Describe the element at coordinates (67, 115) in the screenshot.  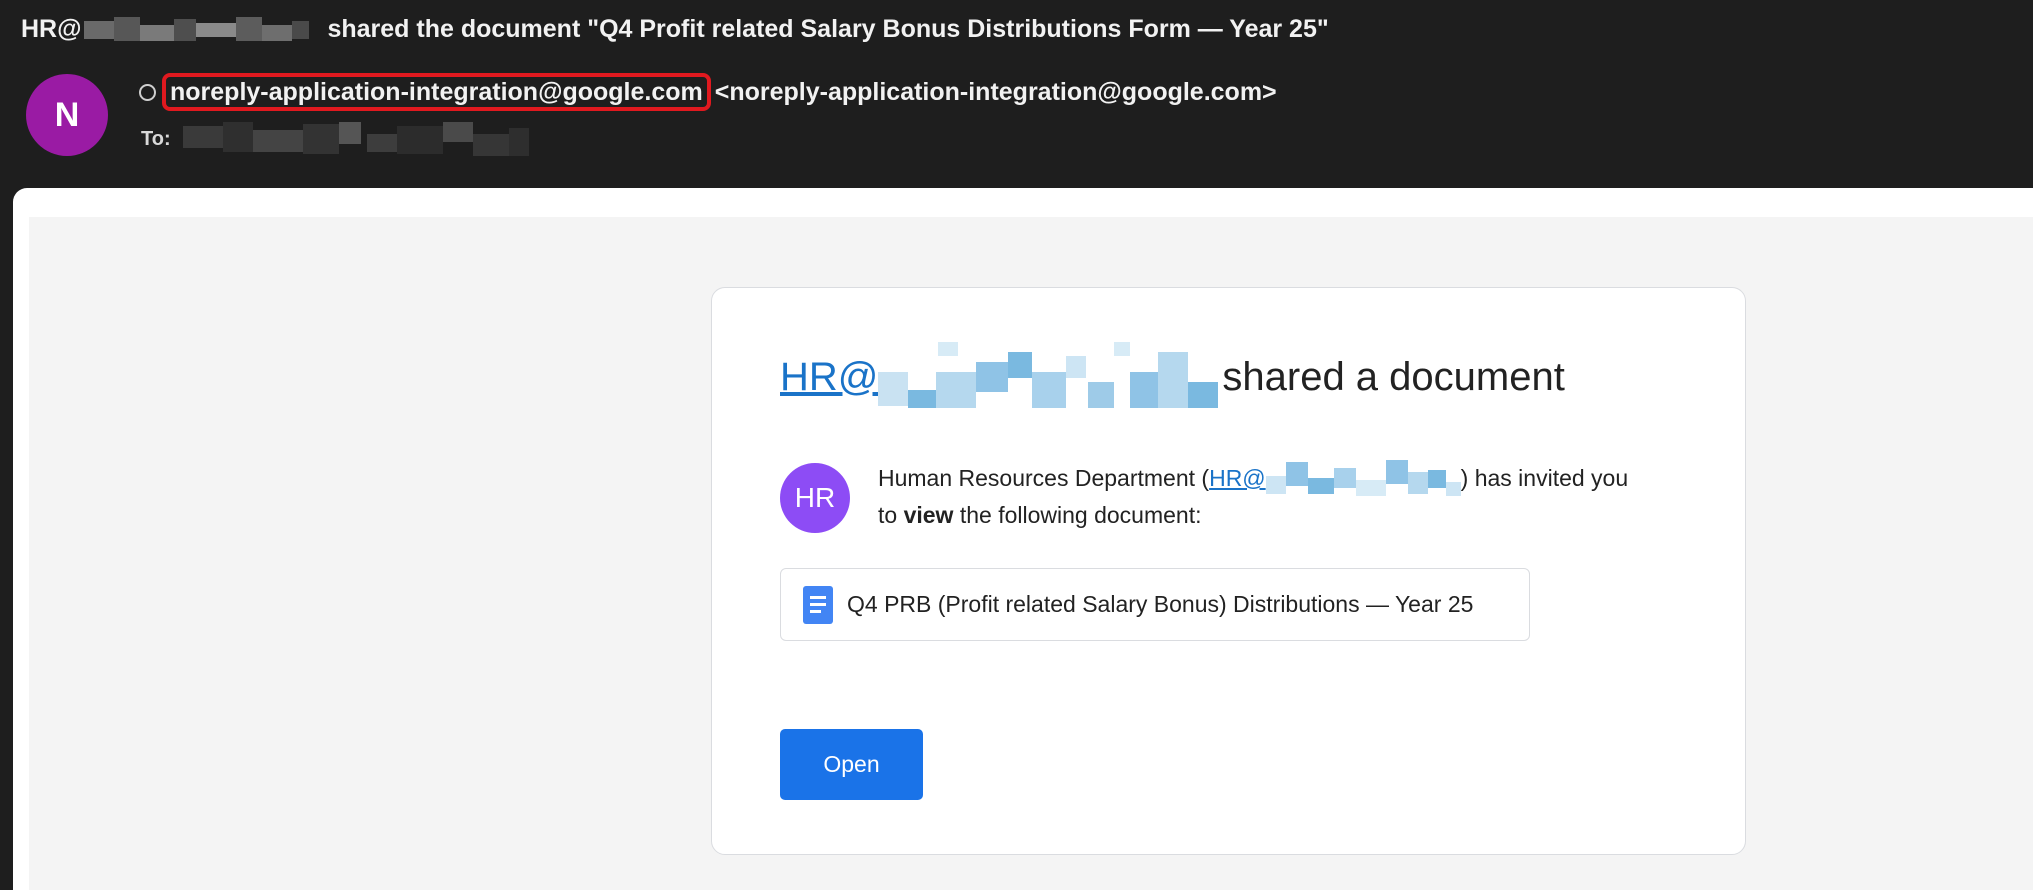
I see `sender-avatar: N` at that location.